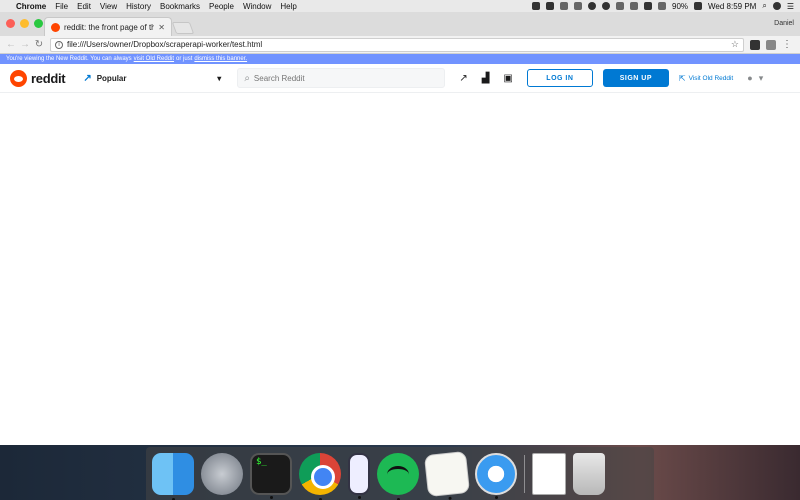 This screenshot has height=500, width=800. I want to click on header-icons: ↗ ▟ ▣, so click(486, 78).